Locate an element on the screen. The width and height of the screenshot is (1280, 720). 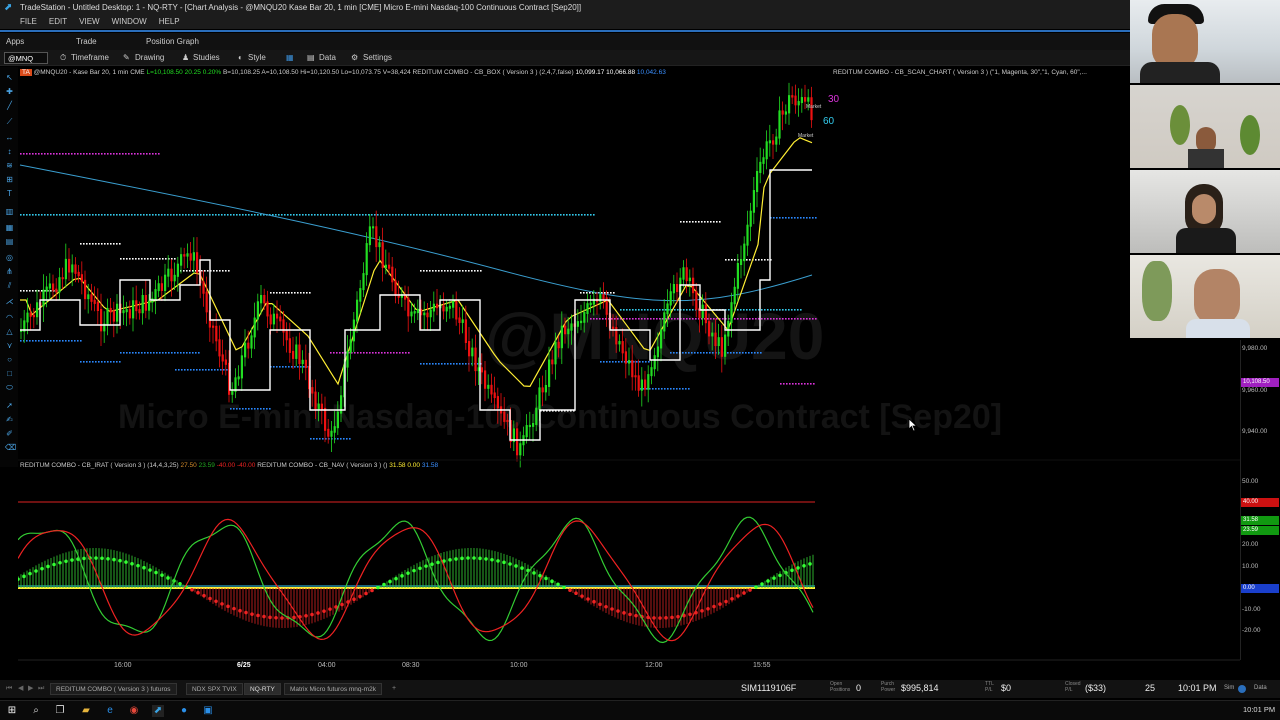
fibonacci-icon: ⊞ is located at coordinates (9, 179).